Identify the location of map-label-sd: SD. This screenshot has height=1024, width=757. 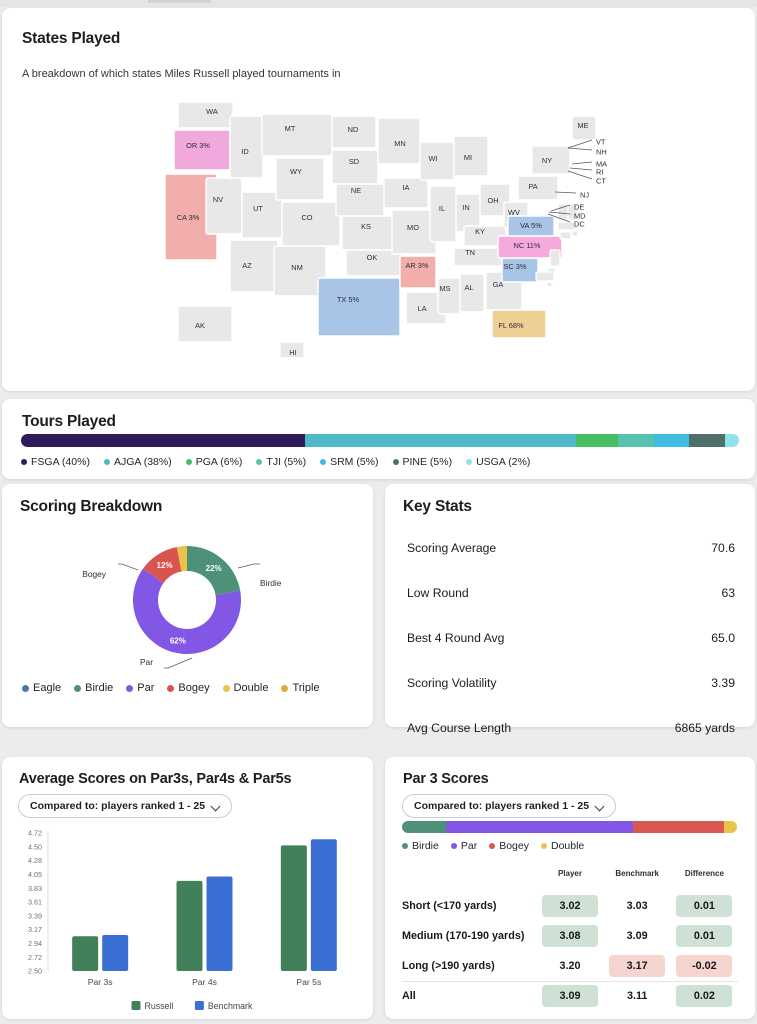
(354, 161).